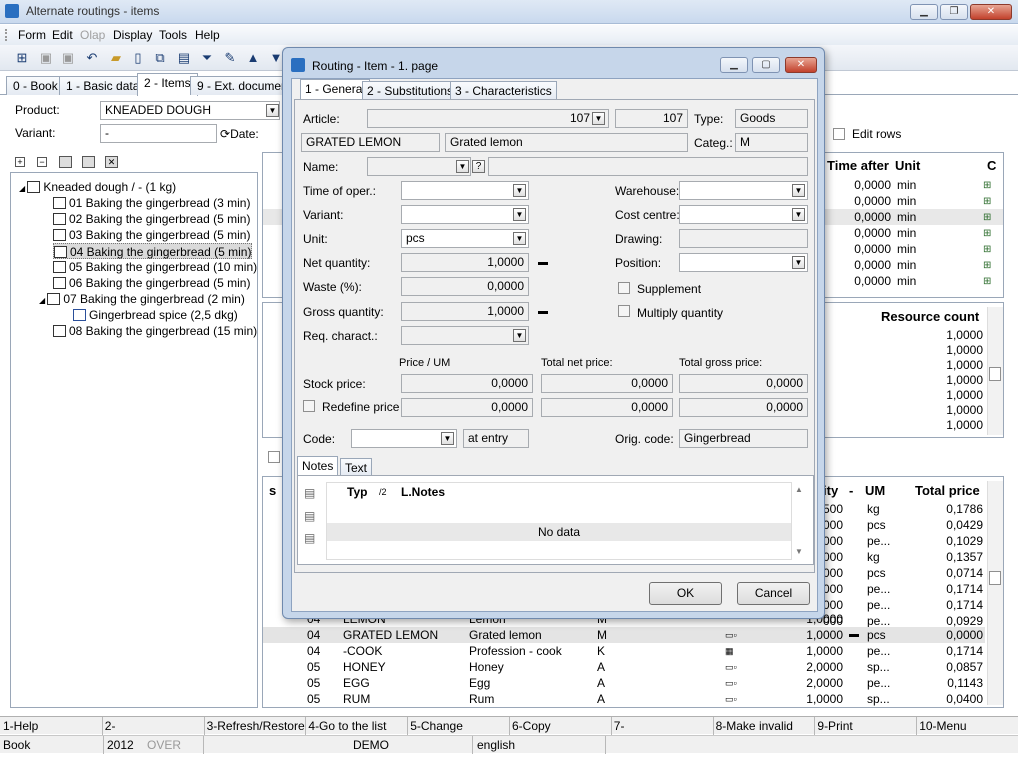 The image size is (1018, 761). What do you see at coordinates (798, 214) in the screenshot?
I see `cost-centre-dropdown-icon: ▼` at bounding box center [798, 214].